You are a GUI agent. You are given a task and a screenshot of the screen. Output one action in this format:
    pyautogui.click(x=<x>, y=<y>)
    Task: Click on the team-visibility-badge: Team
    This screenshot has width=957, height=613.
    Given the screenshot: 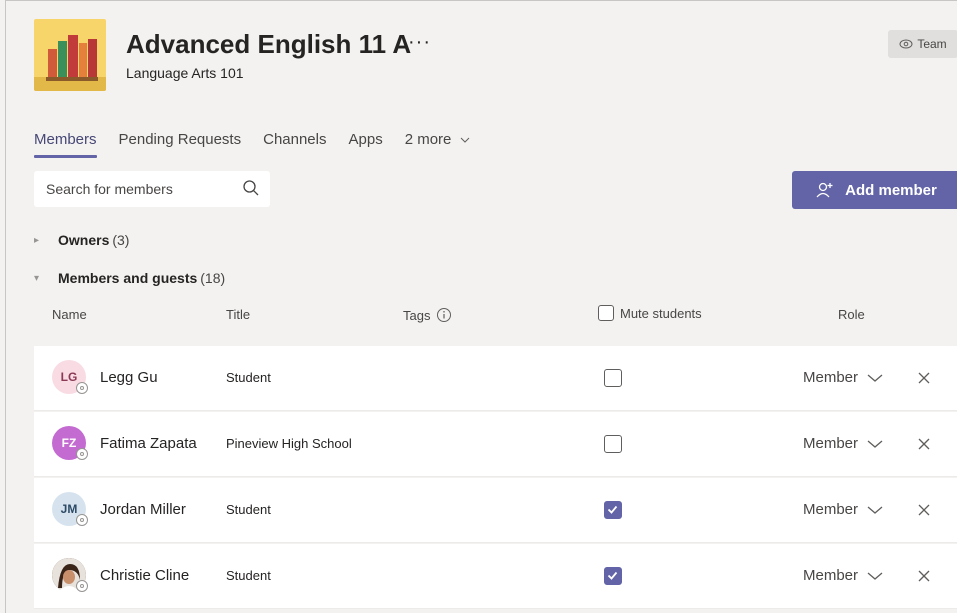 What is the action you would take?
    pyautogui.click(x=922, y=44)
    